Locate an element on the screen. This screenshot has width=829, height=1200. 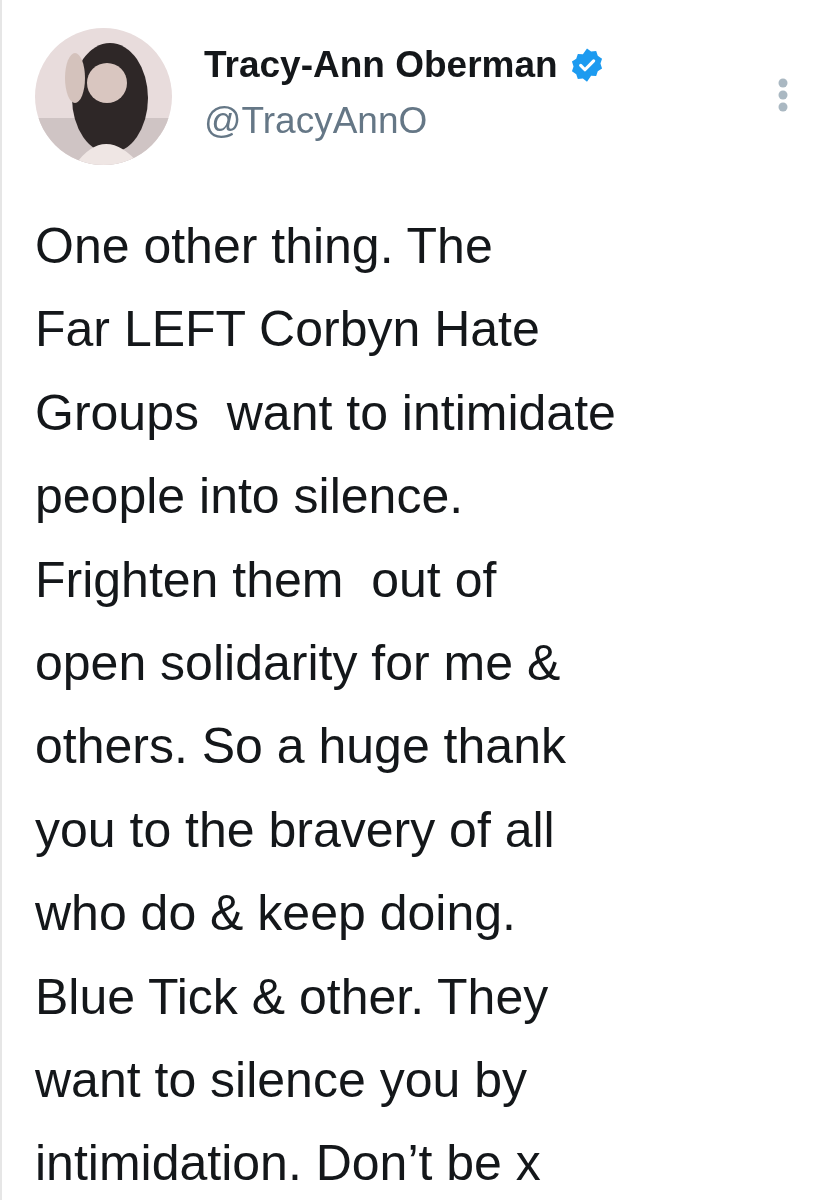
more-options-icon is located at coordinates (783, 95).